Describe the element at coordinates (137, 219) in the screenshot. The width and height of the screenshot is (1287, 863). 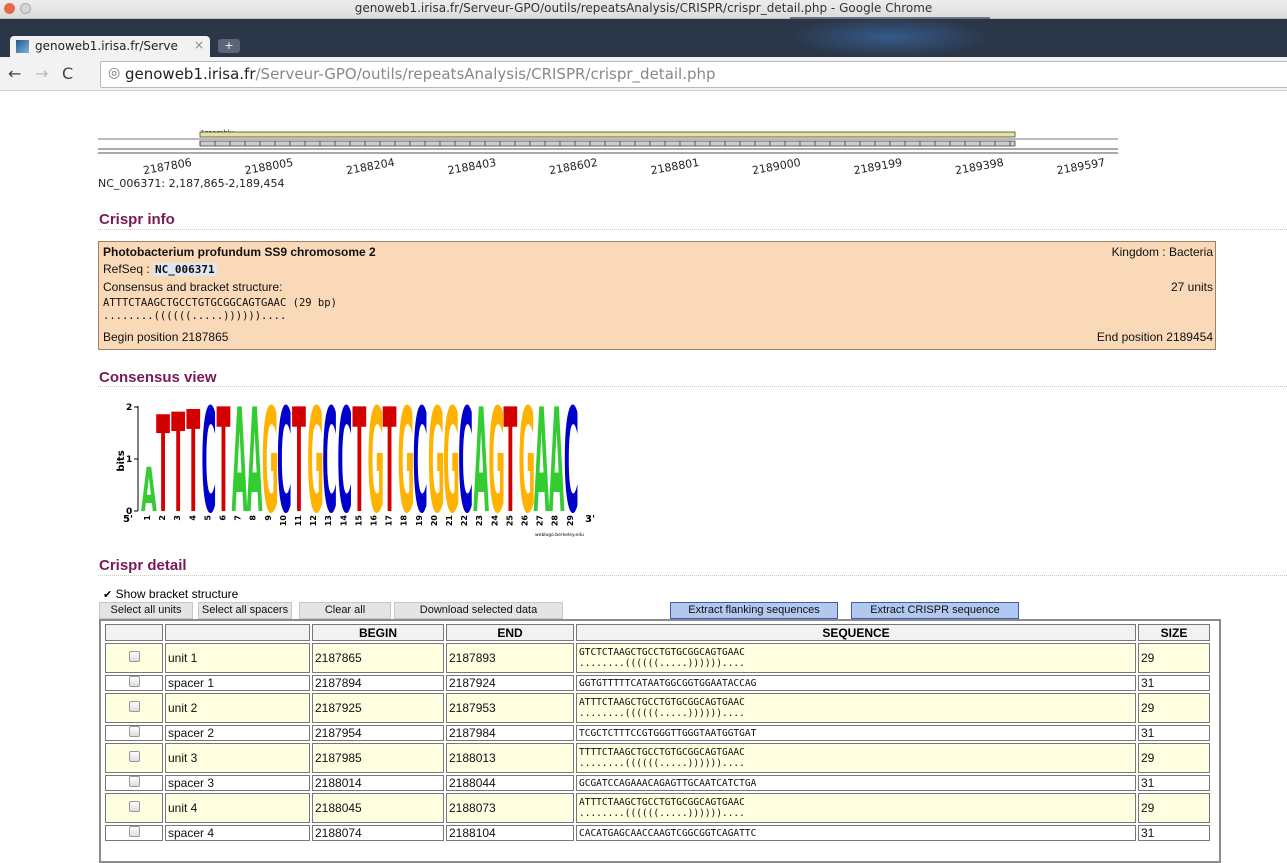
I see `crispr-info-heading: Crispr info` at that location.